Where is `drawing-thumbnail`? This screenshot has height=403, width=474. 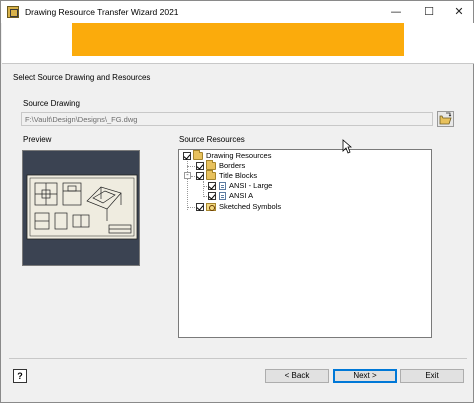 drawing-thumbnail is located at coordinates (82, 207).